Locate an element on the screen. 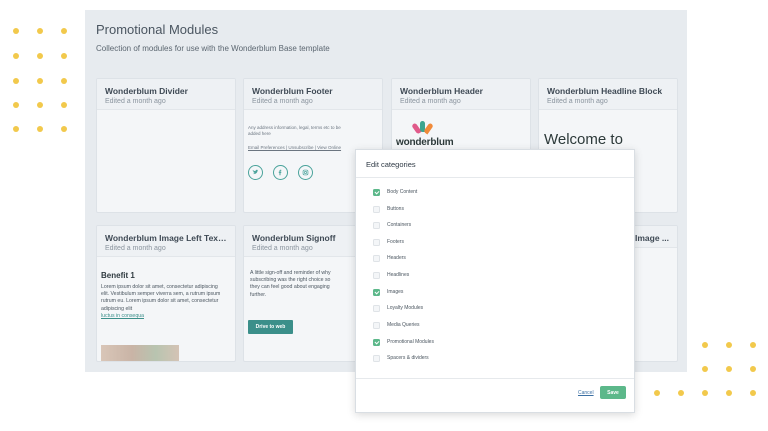  category-media-queries: Media Queries is located at coordinates (396, 325).